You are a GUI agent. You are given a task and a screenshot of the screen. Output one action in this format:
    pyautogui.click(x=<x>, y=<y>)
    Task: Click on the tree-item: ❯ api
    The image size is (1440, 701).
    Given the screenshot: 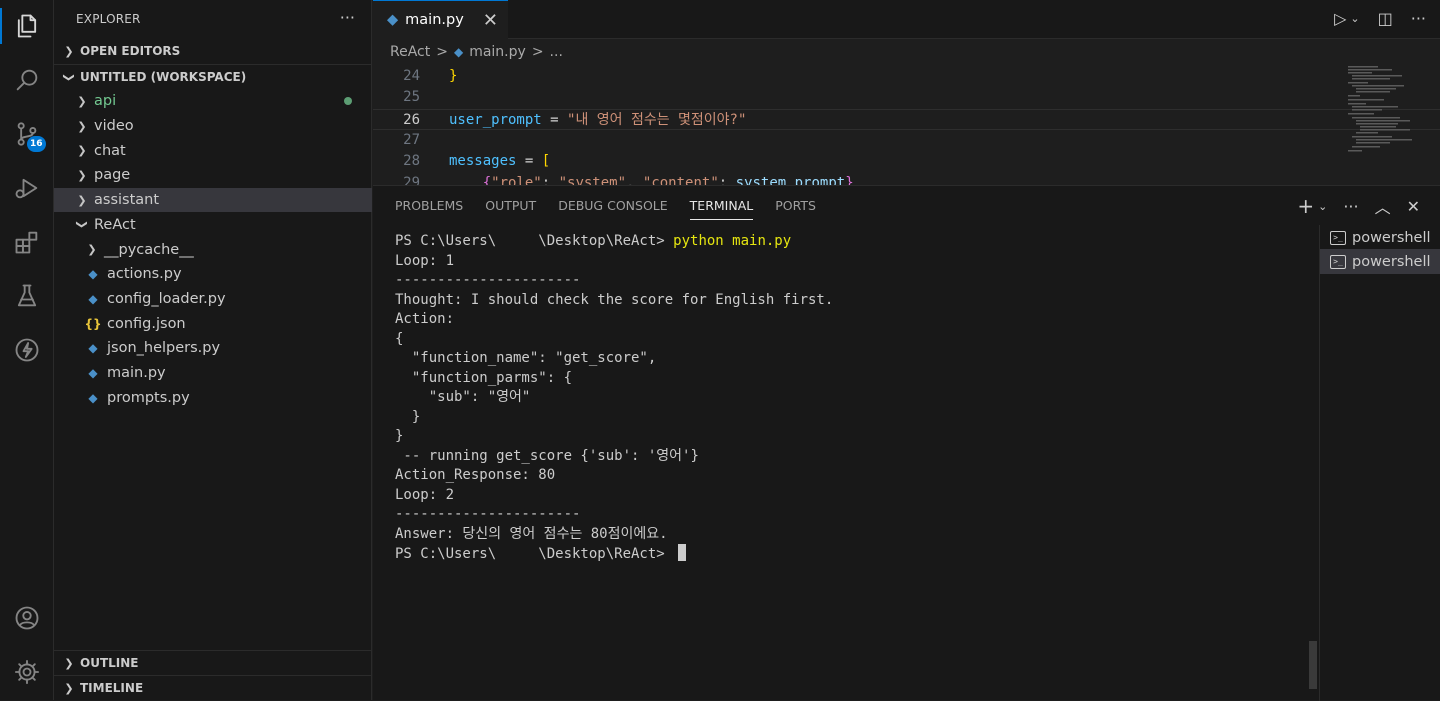 What is the action you would take?
    pyautogui.click(x=213, y=101)
    